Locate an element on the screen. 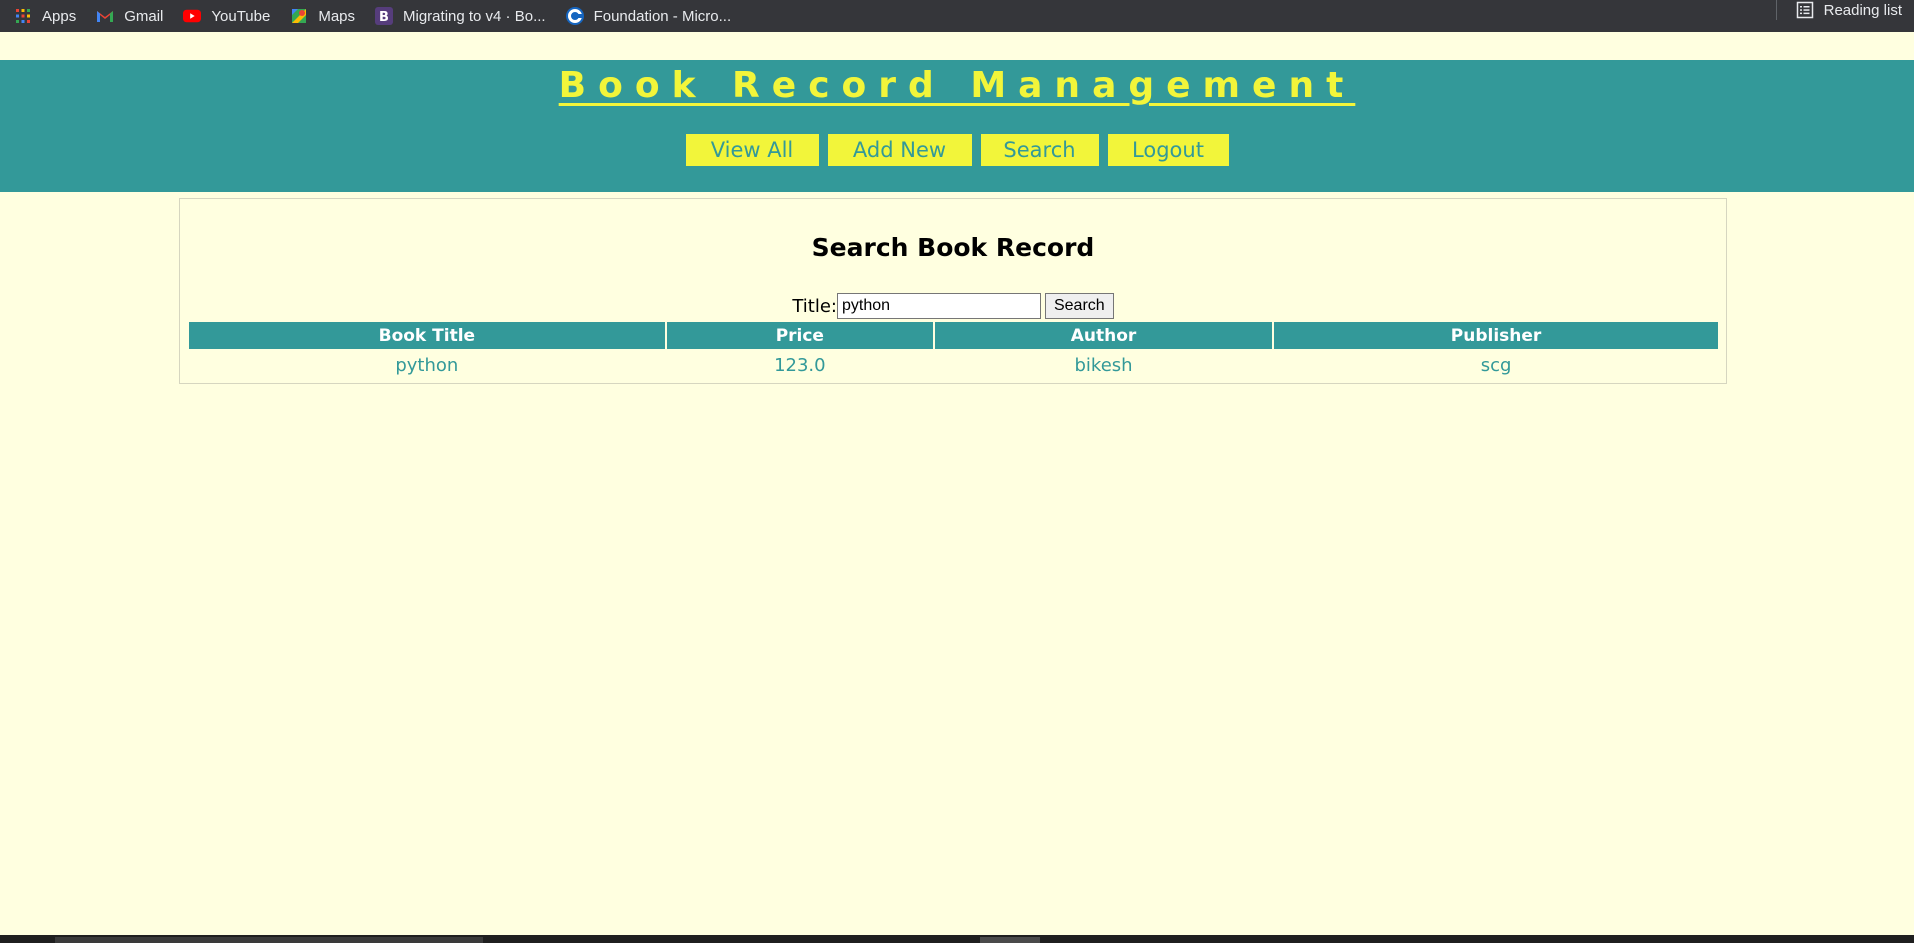 The height and width of the screenshot is (943, 1914). search-nav-button: Search is located at coordinates (1039, 150).